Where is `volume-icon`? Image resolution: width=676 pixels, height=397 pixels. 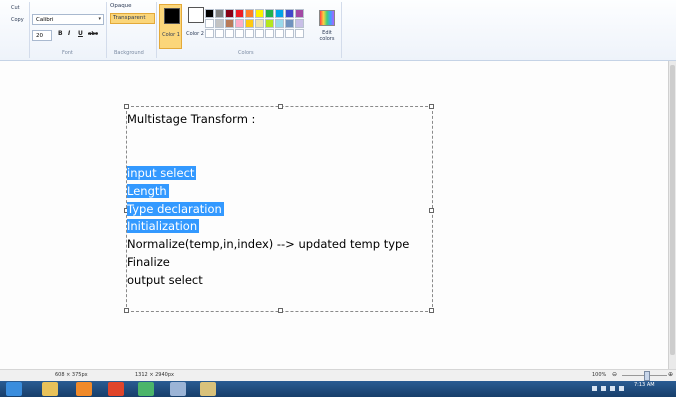
volume-icon is located at coordinates (621, 388).